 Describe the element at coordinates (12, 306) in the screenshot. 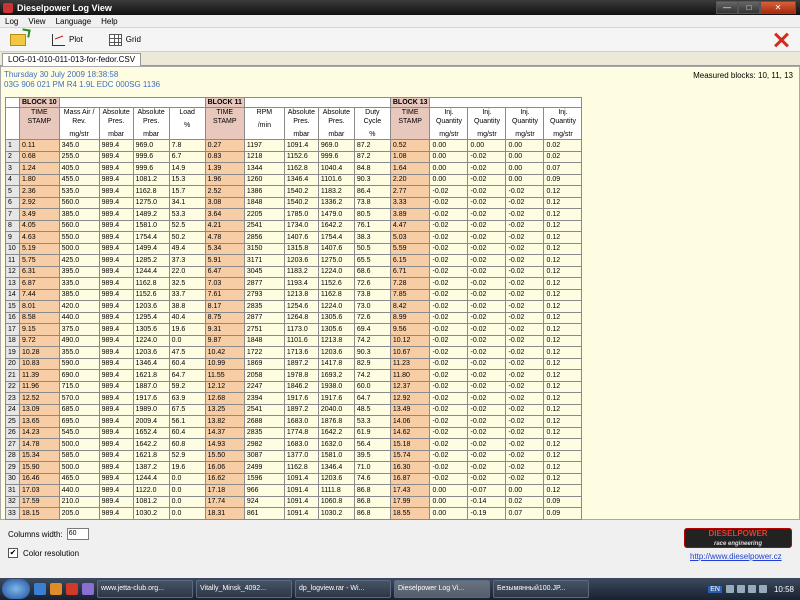

I see `row-number: 15` at that location.